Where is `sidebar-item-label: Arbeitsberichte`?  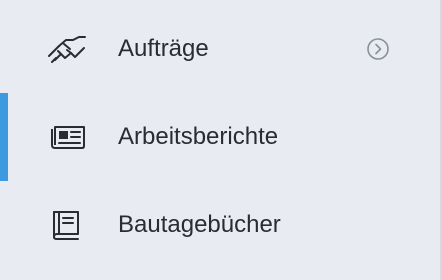 sidebar-item-label: Arbeitsberichte is located at coordinates (198, 136).